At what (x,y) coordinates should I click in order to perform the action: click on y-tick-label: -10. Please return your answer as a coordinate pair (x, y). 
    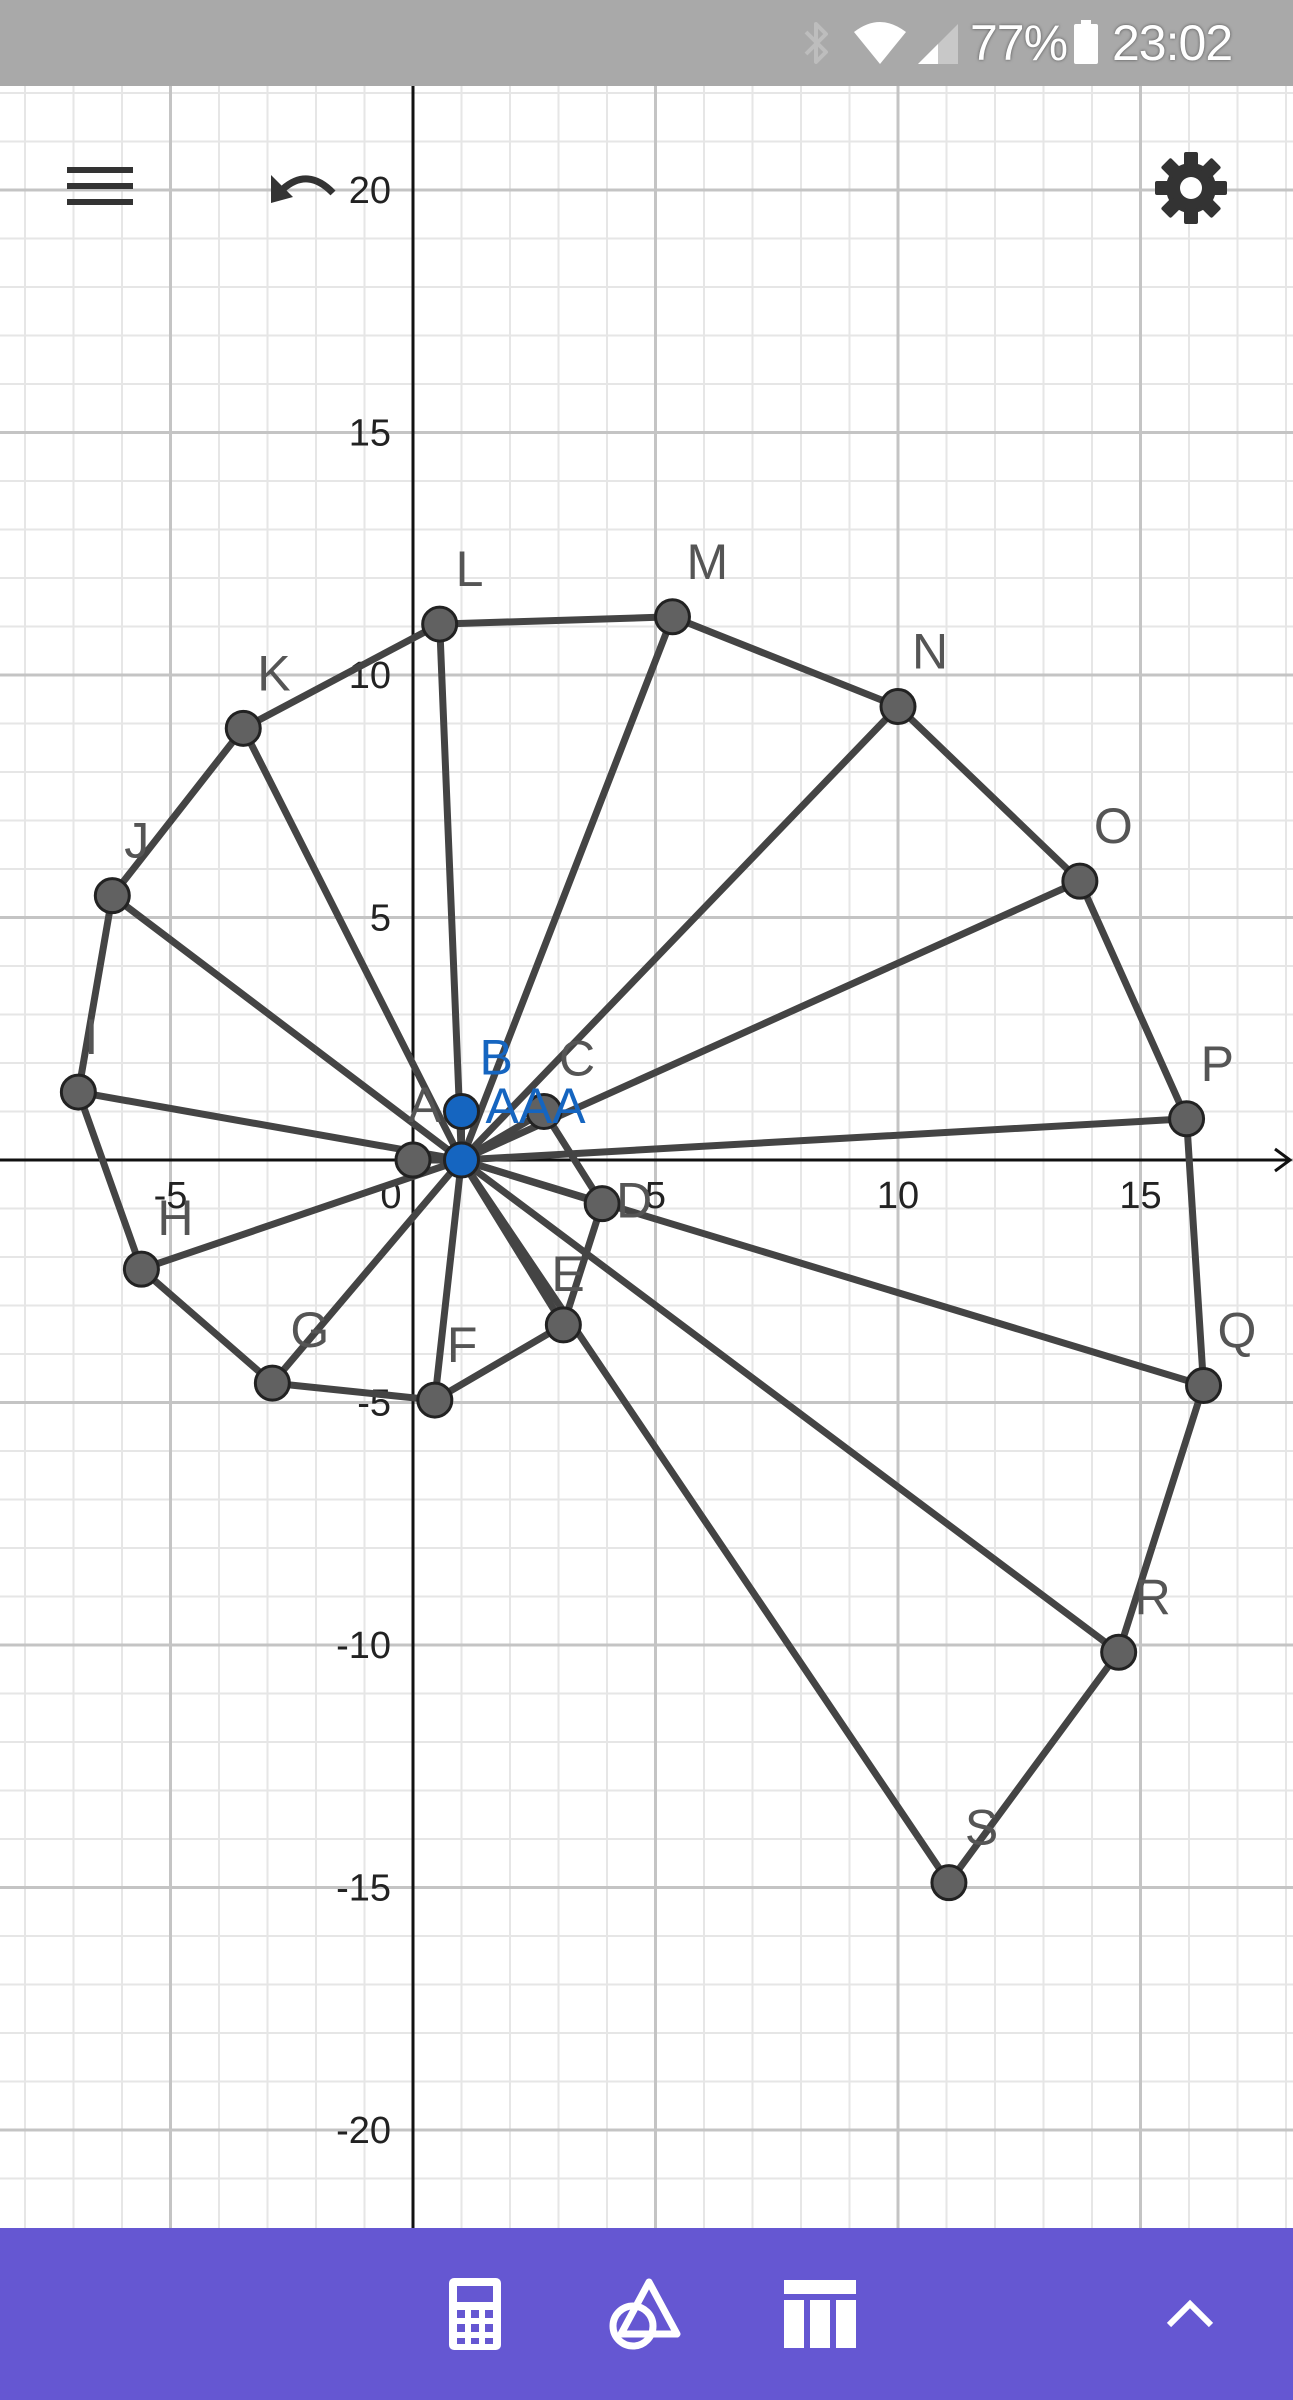
    Looking at the image, I should click on (363, 1646).